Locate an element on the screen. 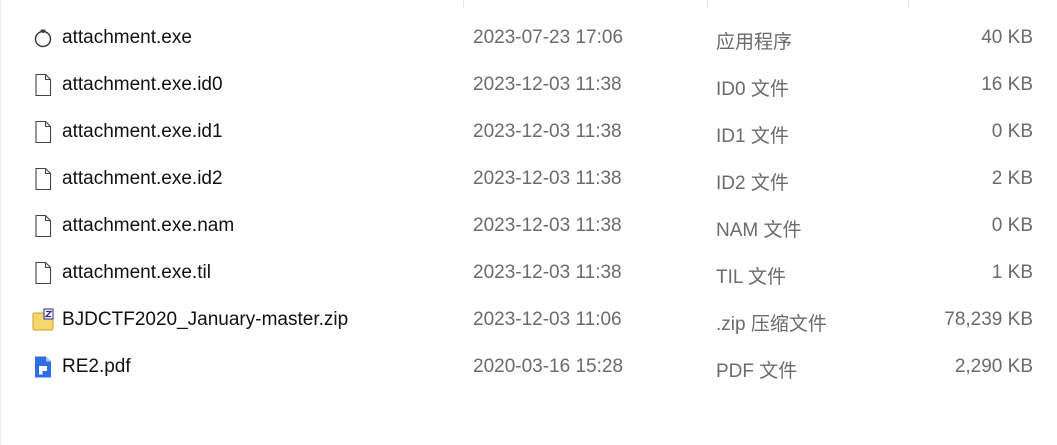  file-name: BJDCTF2020_January-master.zip is located at coordinates (205, 320).